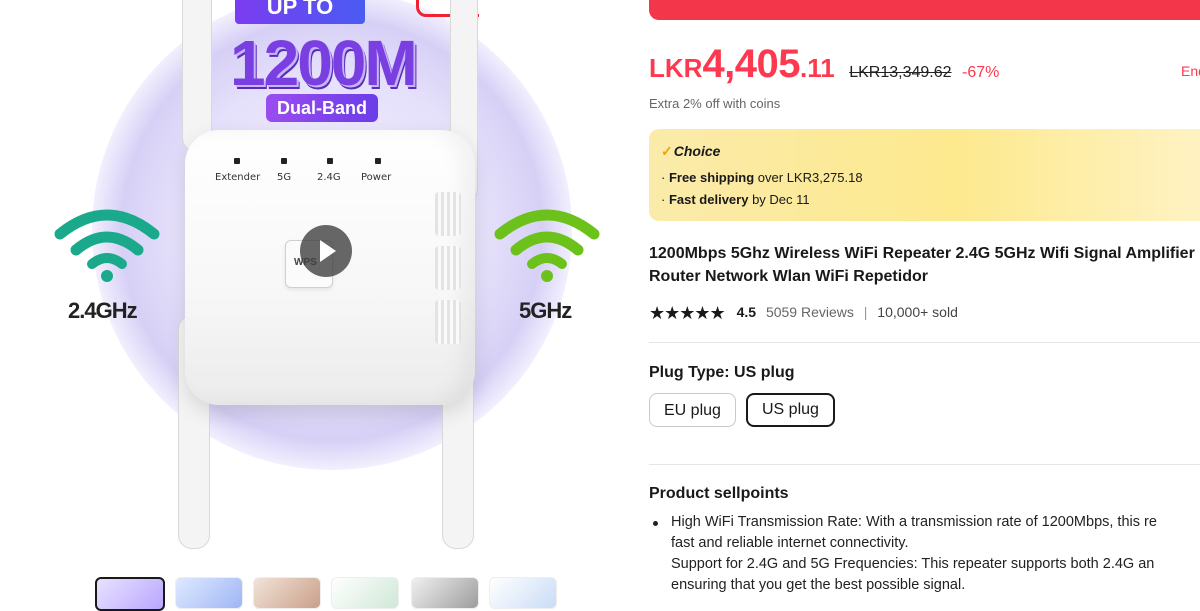 The height and width of the screenshot is (611, 1200). I want to click on promo-speed-label: 1200M, so click(324, 63).